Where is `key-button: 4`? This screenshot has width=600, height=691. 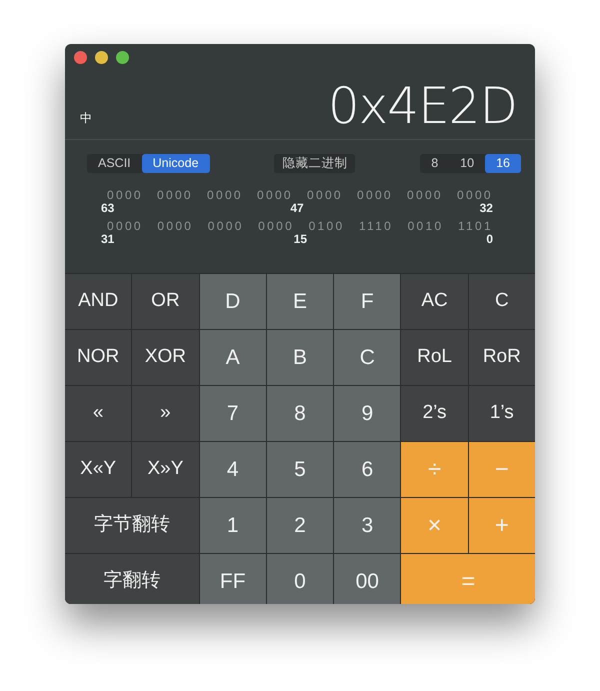
key-button: 4 is located at coordinates (233, 469).